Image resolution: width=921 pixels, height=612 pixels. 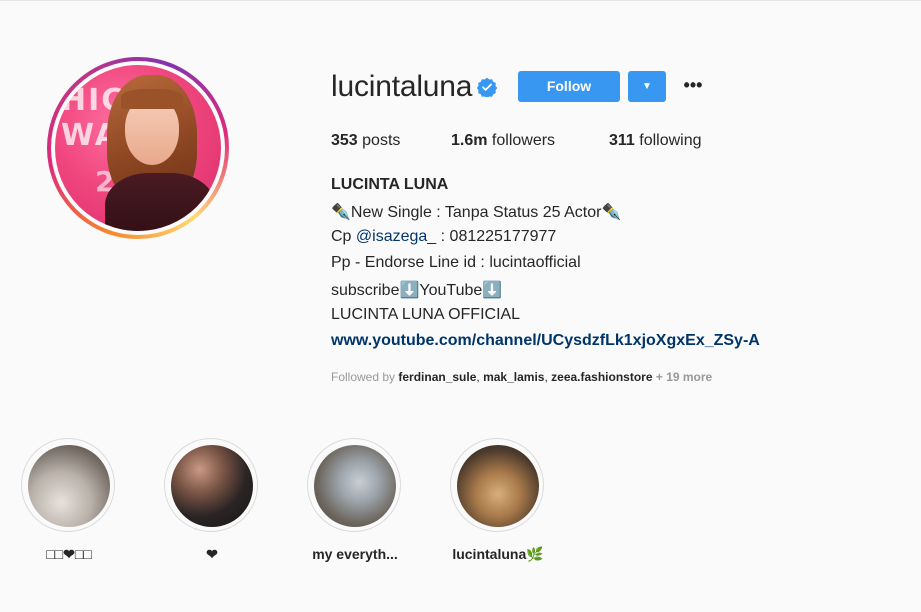 What do you see at coordinates (469, 140) in the screenshot?
I see `followers-count: 1.6m` at bounding box center [469, 140].